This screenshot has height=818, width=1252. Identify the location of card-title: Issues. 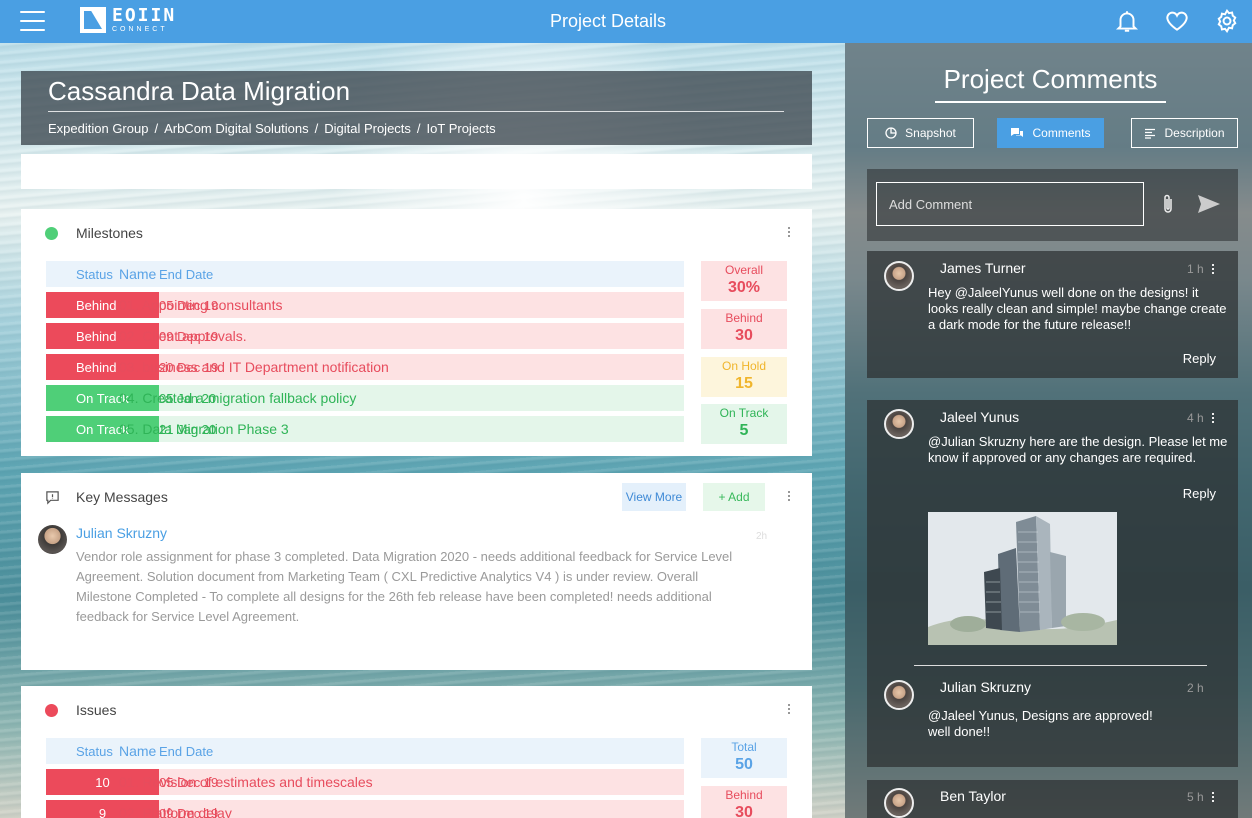
(96, 710).